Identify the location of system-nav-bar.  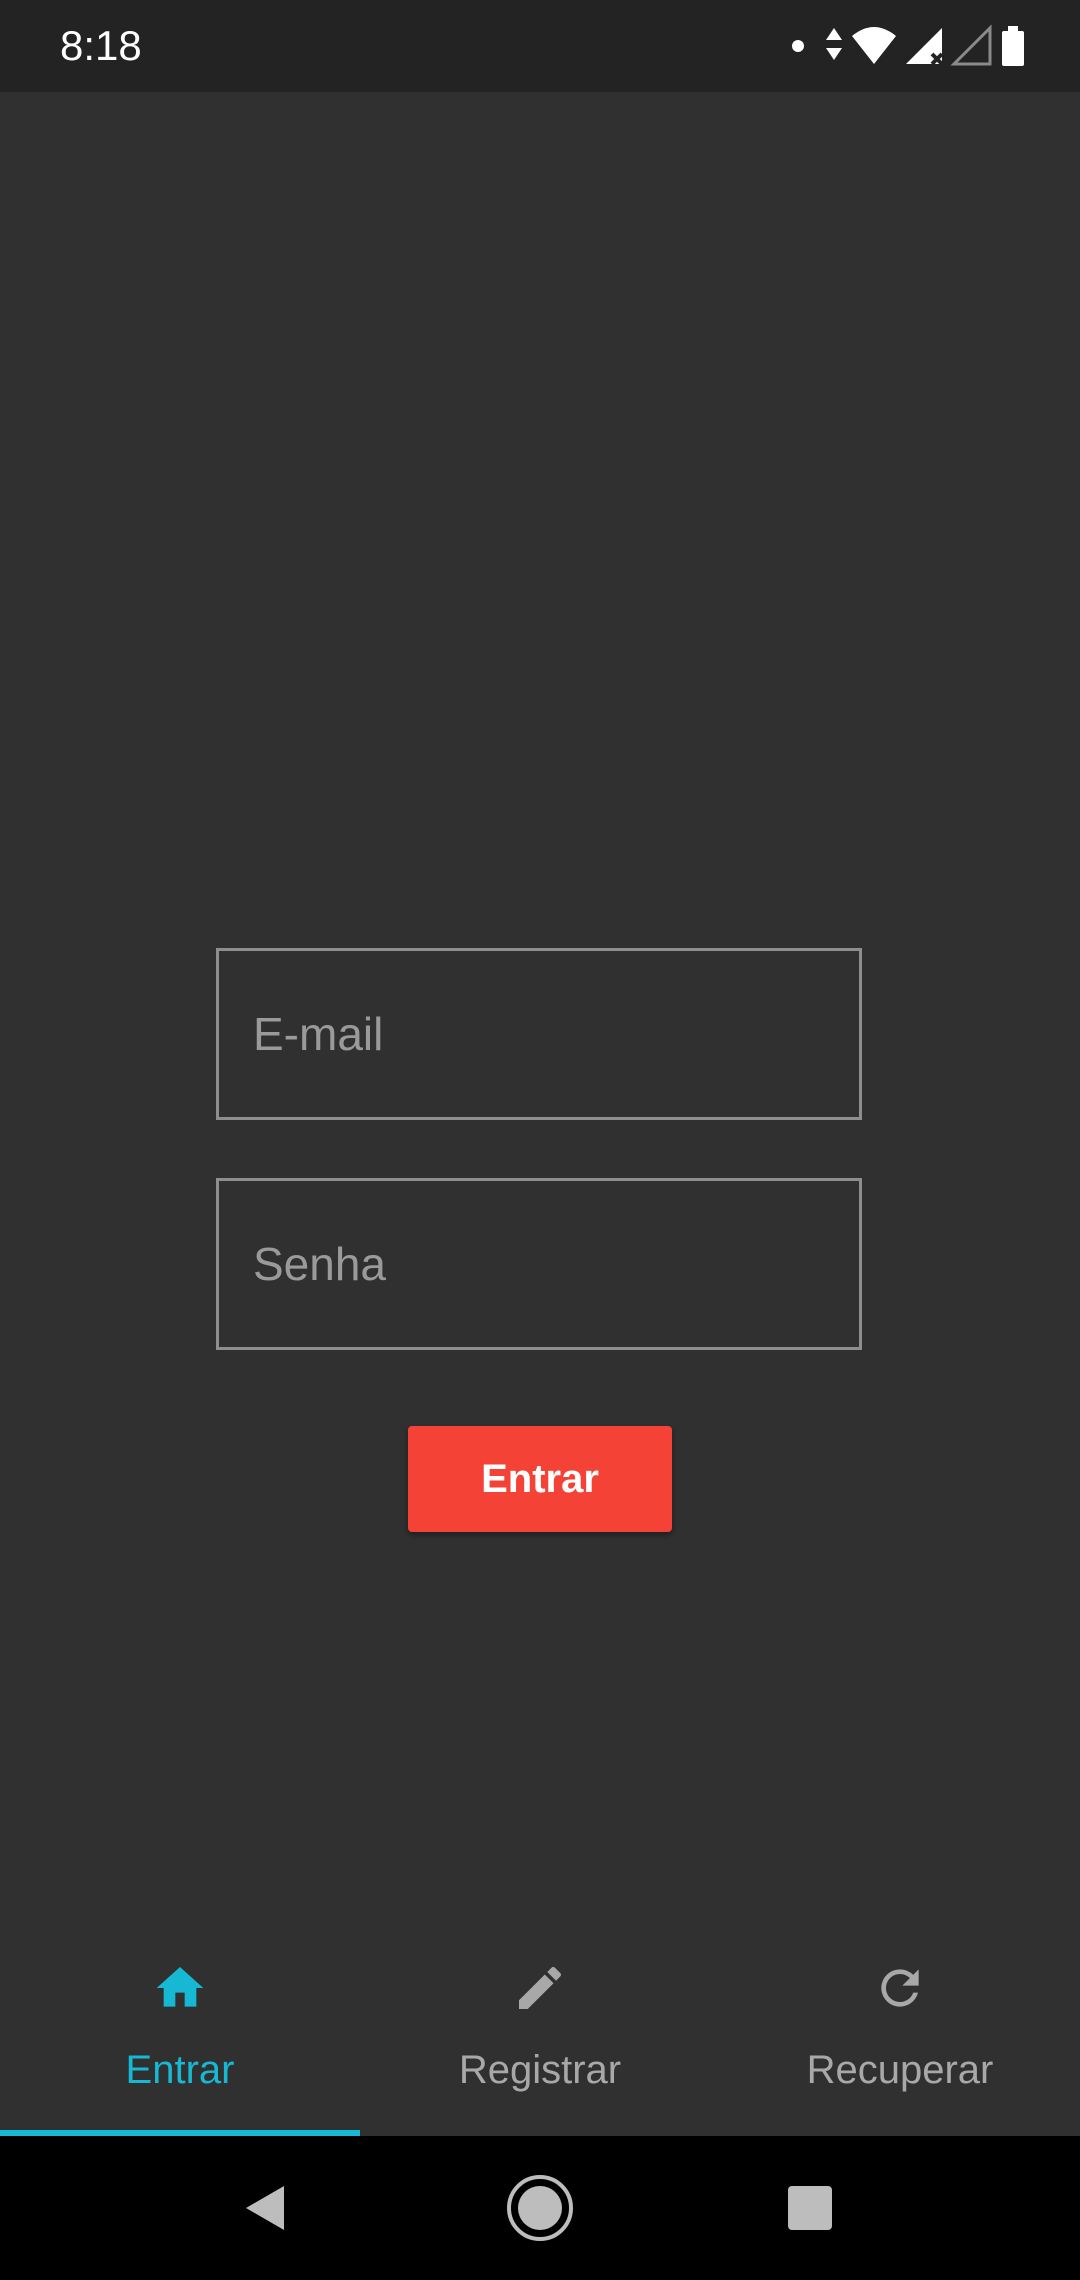
(540, 2208).